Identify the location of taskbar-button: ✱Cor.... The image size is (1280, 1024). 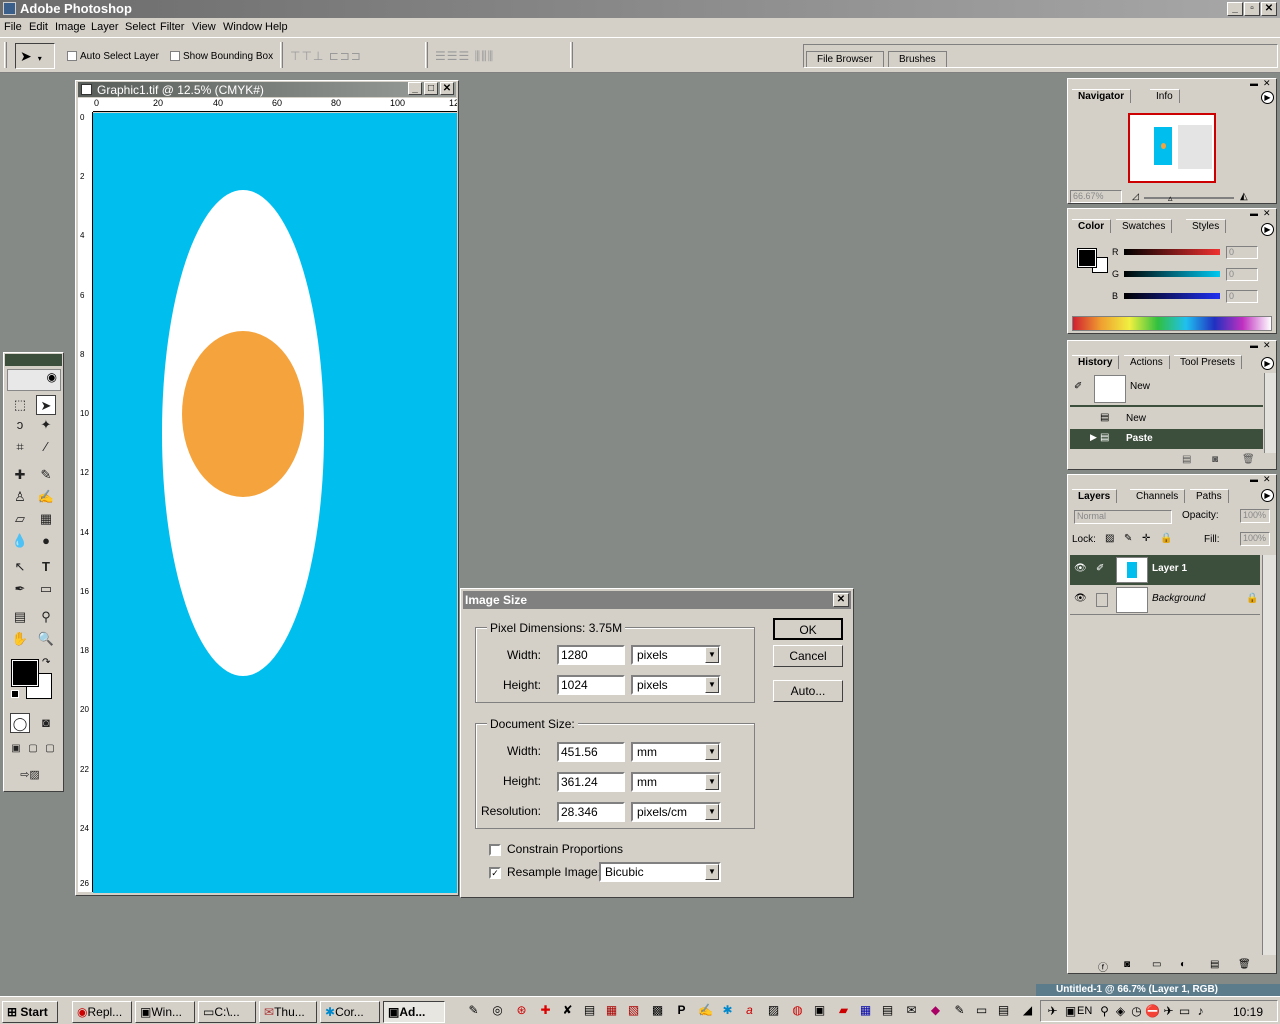
(350, 1012).